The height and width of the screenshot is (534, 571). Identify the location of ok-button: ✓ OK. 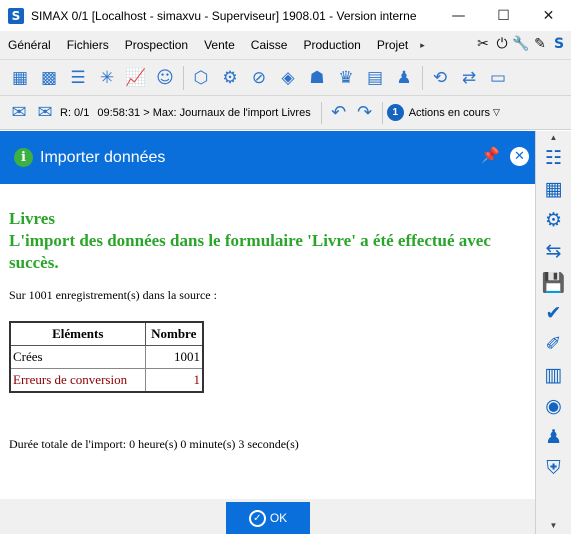
(268, 518).